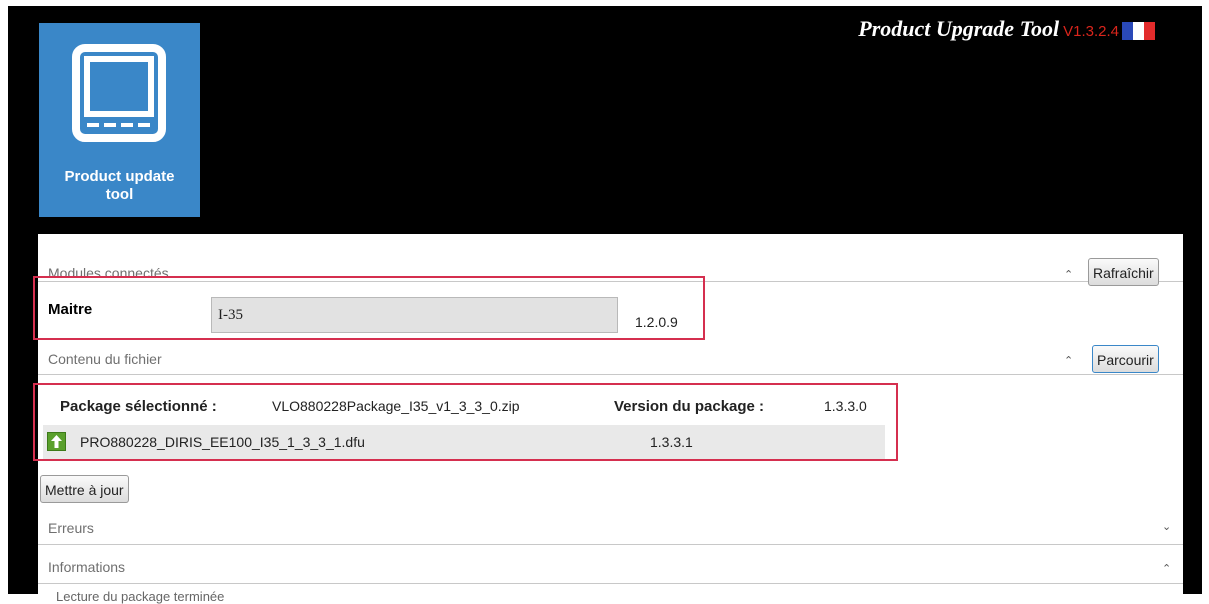  I want to click on chevron-down-icon: ⌄, so click(1166, 526).